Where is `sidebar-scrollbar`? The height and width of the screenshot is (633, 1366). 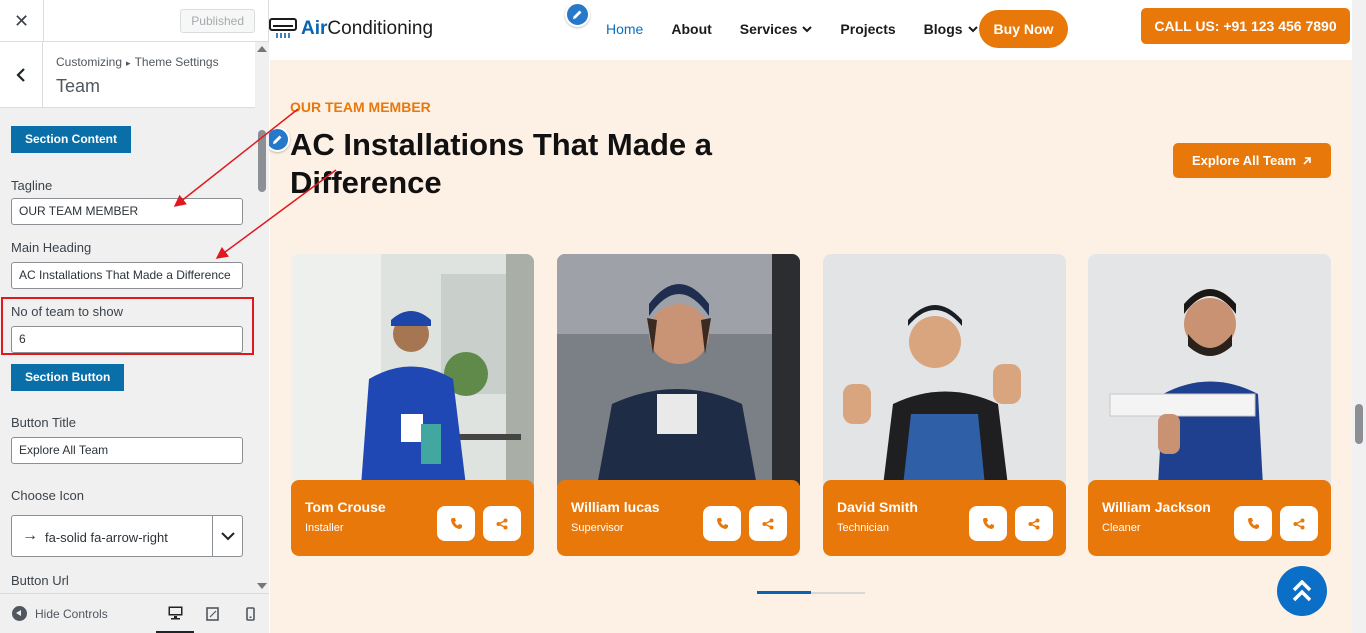
sidebar-scrollbar is located at coordinates (262, 317).